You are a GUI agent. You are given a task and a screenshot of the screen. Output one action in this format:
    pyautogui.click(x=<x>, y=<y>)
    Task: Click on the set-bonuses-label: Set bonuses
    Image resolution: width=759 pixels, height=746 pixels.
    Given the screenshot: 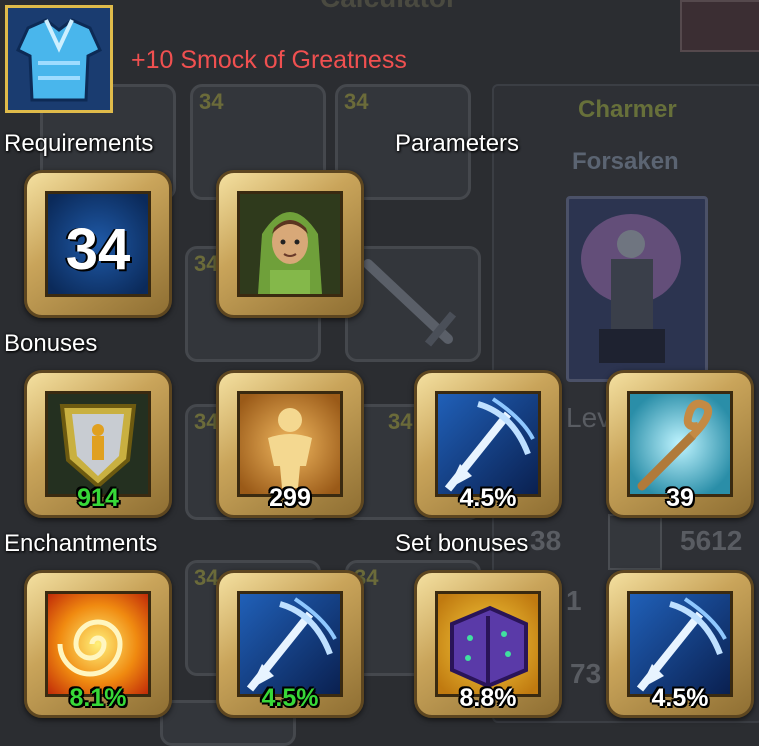 What is the action you would take?
    pyautogui.click(x=462, y=543)
    